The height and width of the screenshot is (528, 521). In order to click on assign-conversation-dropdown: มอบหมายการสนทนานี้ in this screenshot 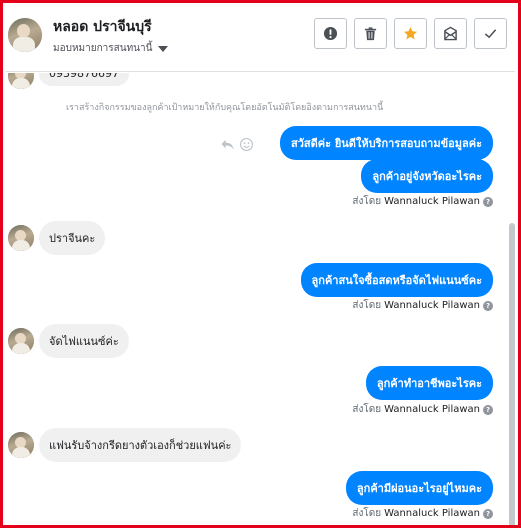, I will do `click(111, 48)`.